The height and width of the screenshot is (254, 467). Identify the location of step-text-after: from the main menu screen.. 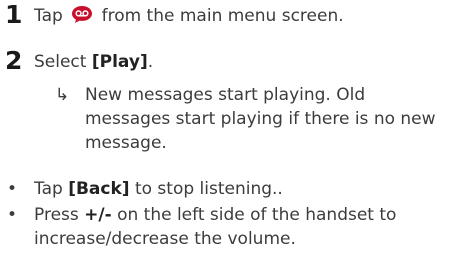
(222, 16).